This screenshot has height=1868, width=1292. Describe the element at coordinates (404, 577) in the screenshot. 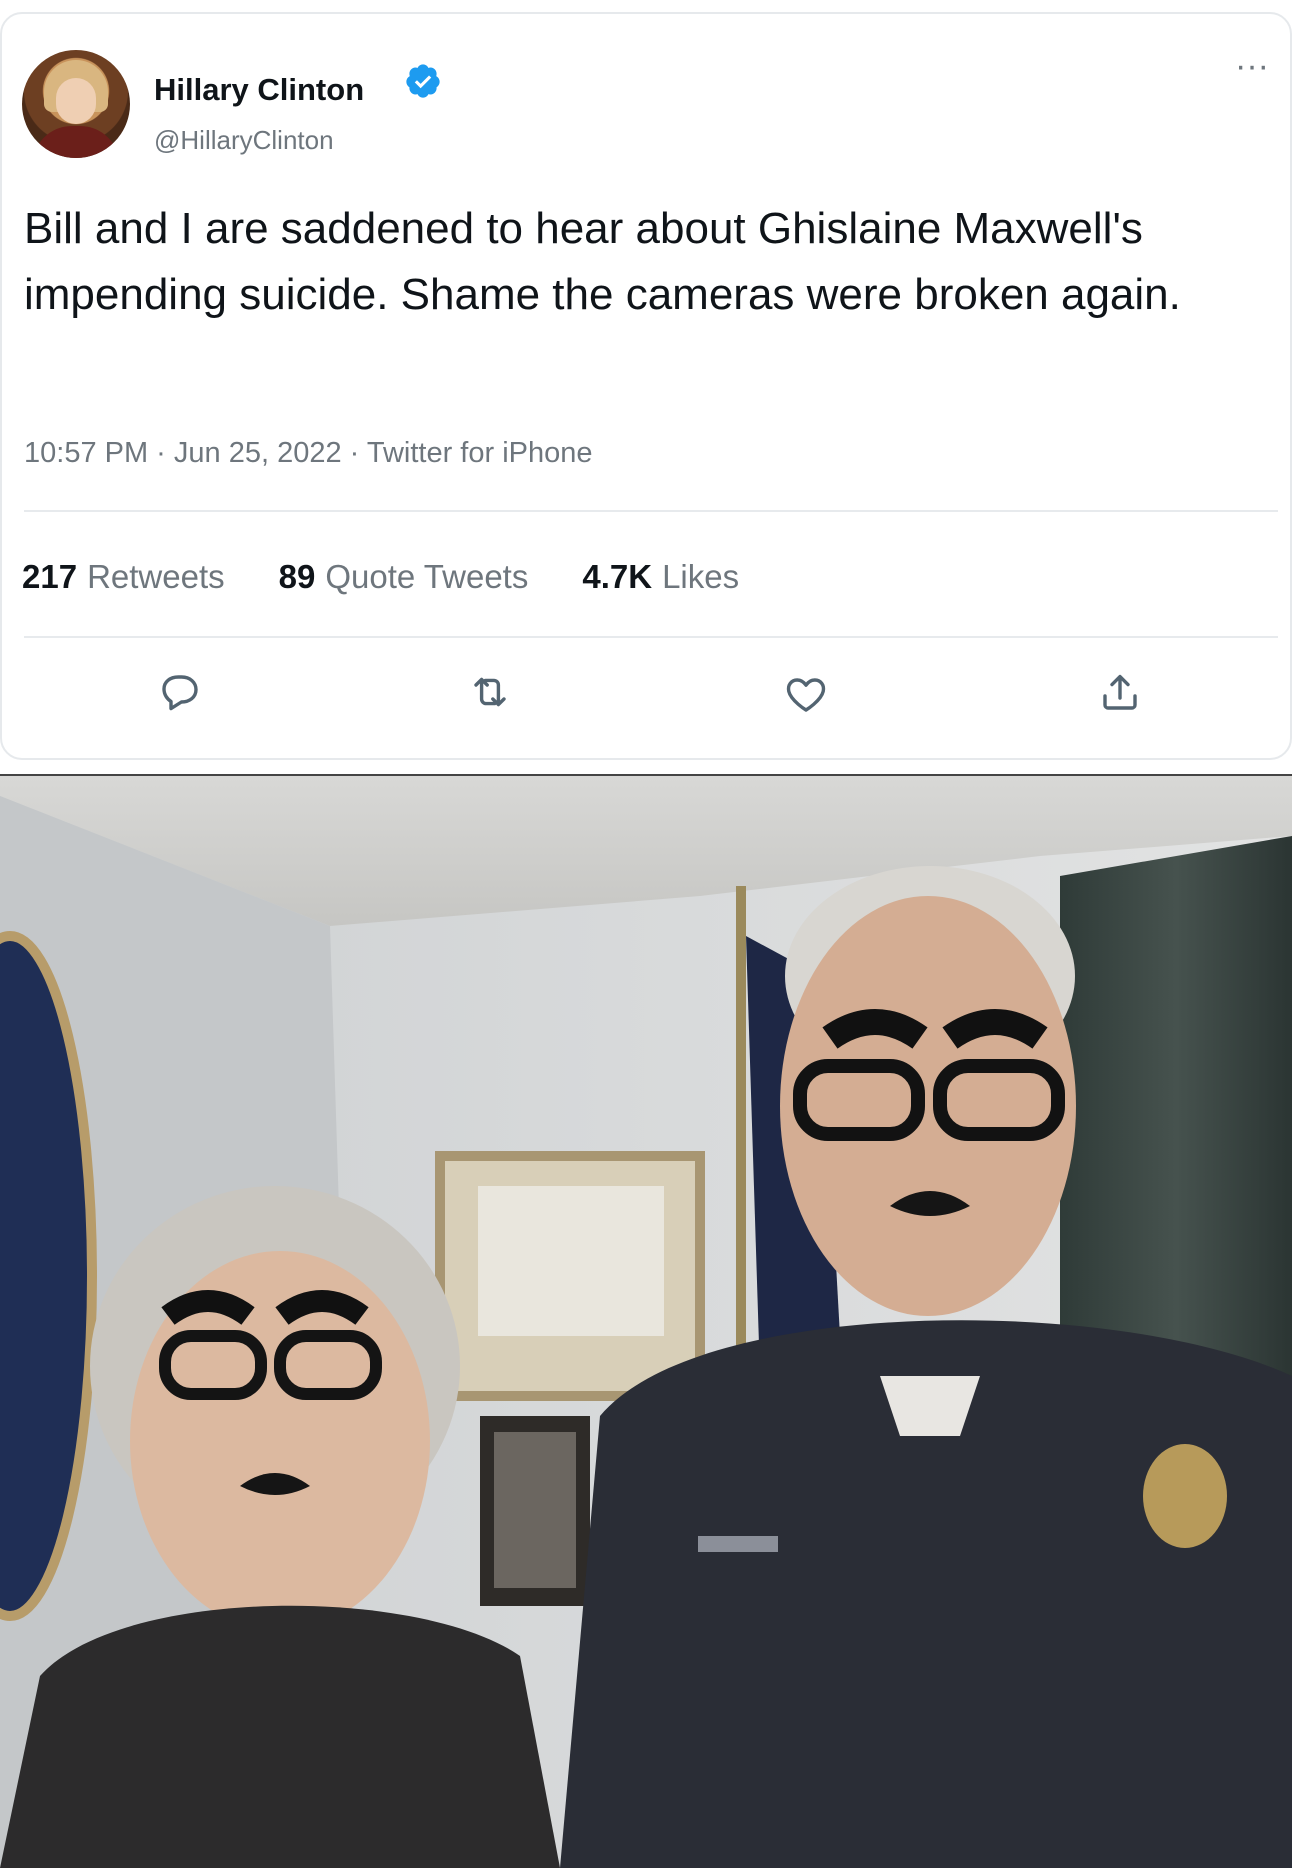

I see `quote-tweets-stat: 89 Quote Tweets` at that location.